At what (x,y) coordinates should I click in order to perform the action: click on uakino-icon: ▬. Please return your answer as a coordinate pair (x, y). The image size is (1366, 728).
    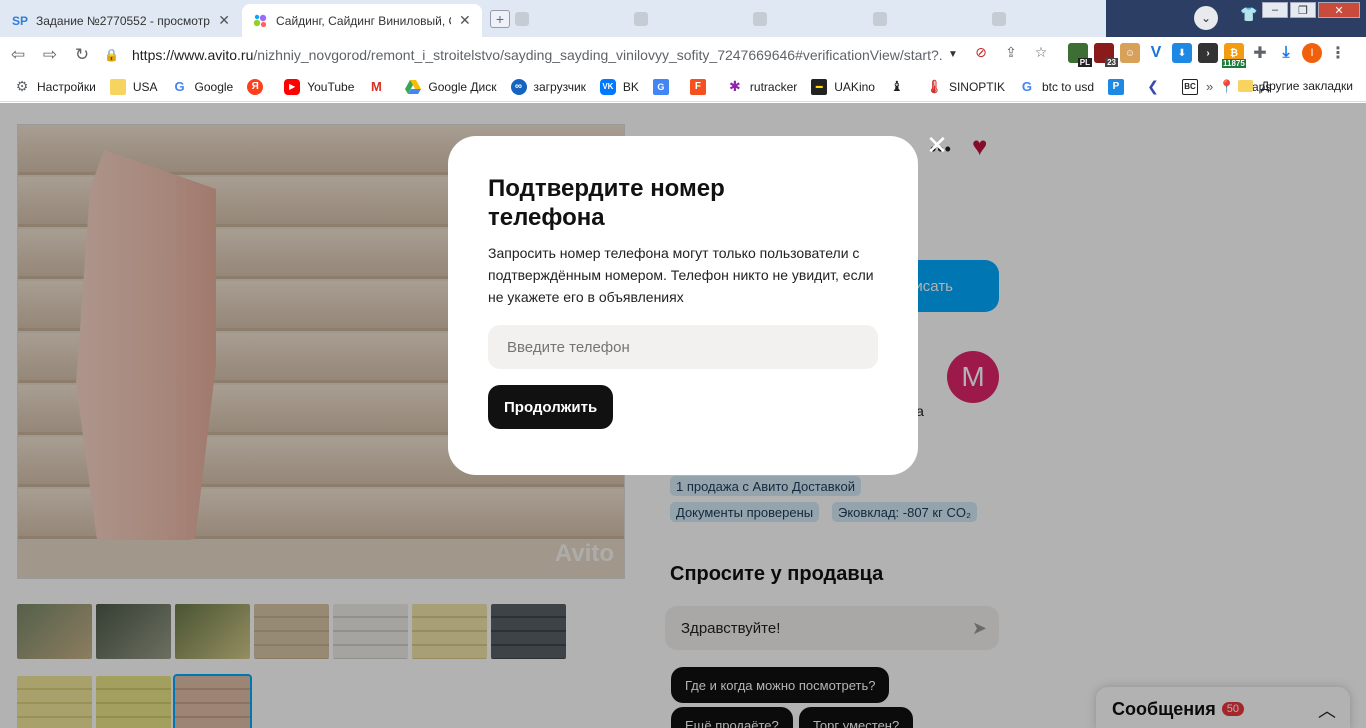
    Looking at the image, I should click on (819, 86).